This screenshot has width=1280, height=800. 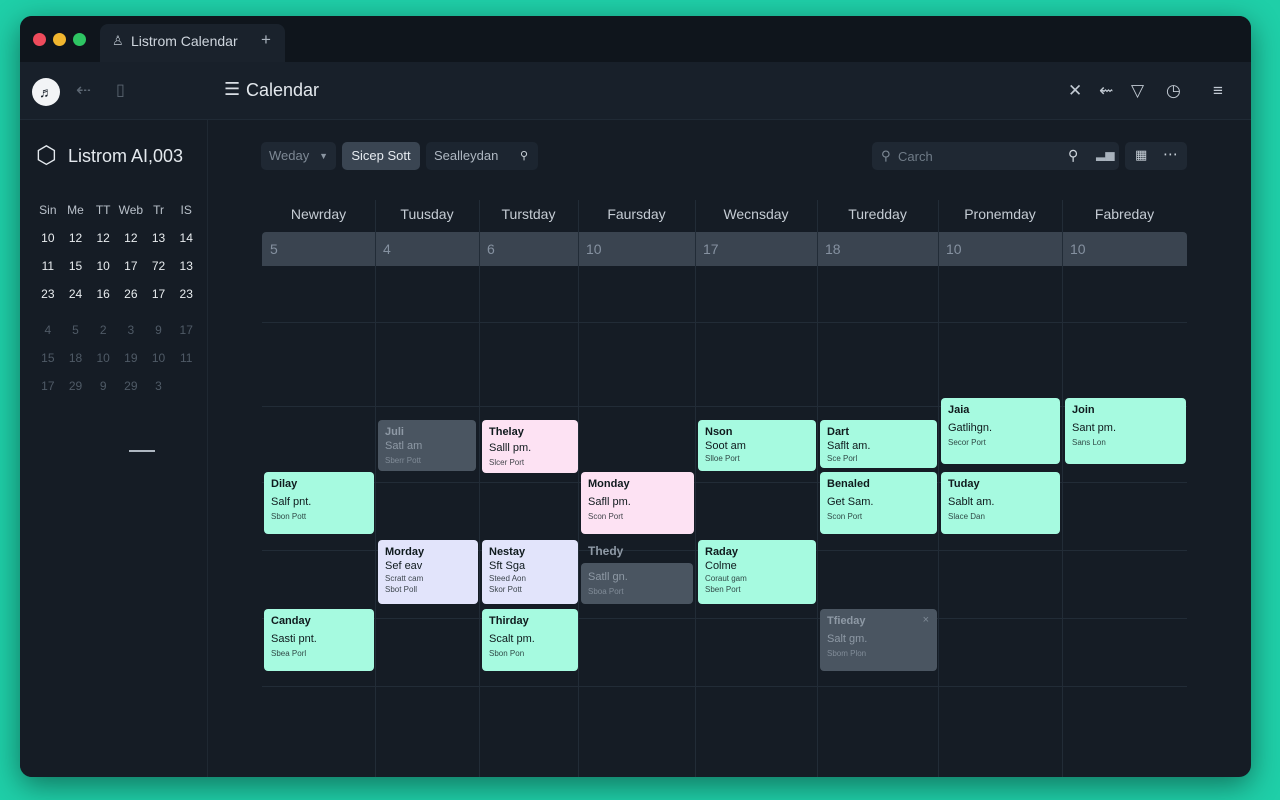 I want to click on calendar-grid-icon: ▦, so click(x=1141, y=155).